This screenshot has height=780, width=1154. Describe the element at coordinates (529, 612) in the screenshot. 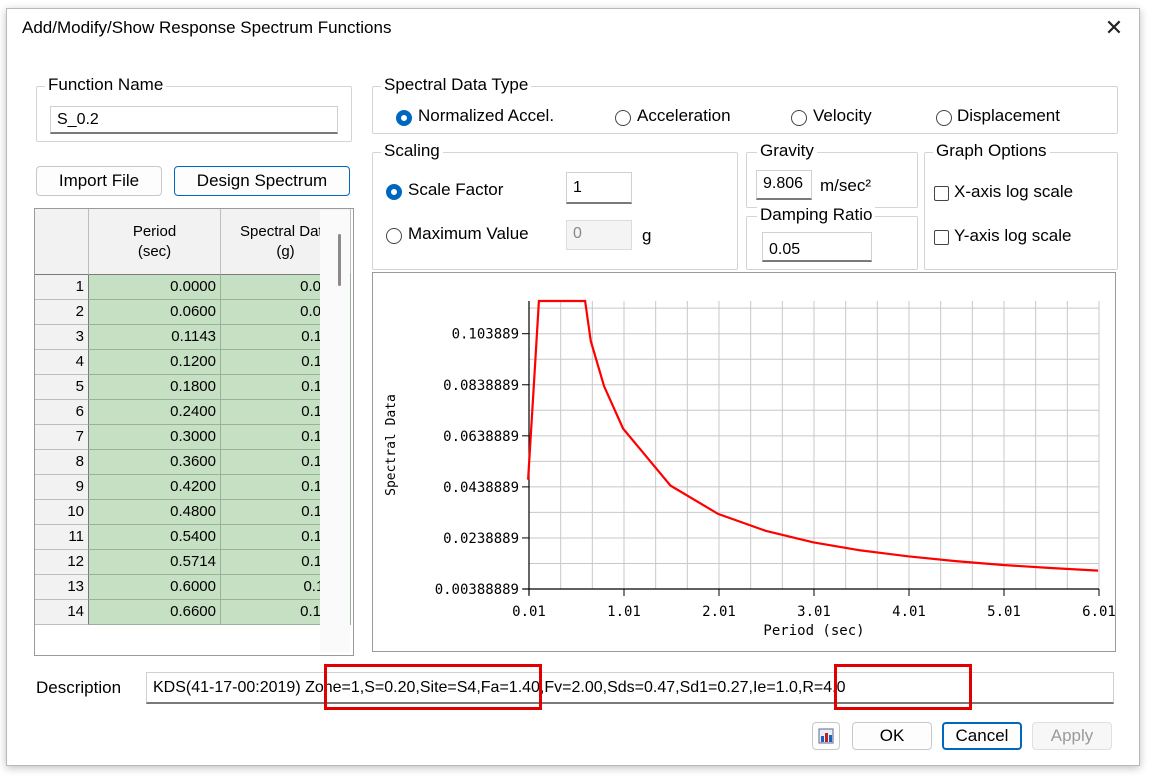

I see `chart-x-tick-label: 0.01` at that location.